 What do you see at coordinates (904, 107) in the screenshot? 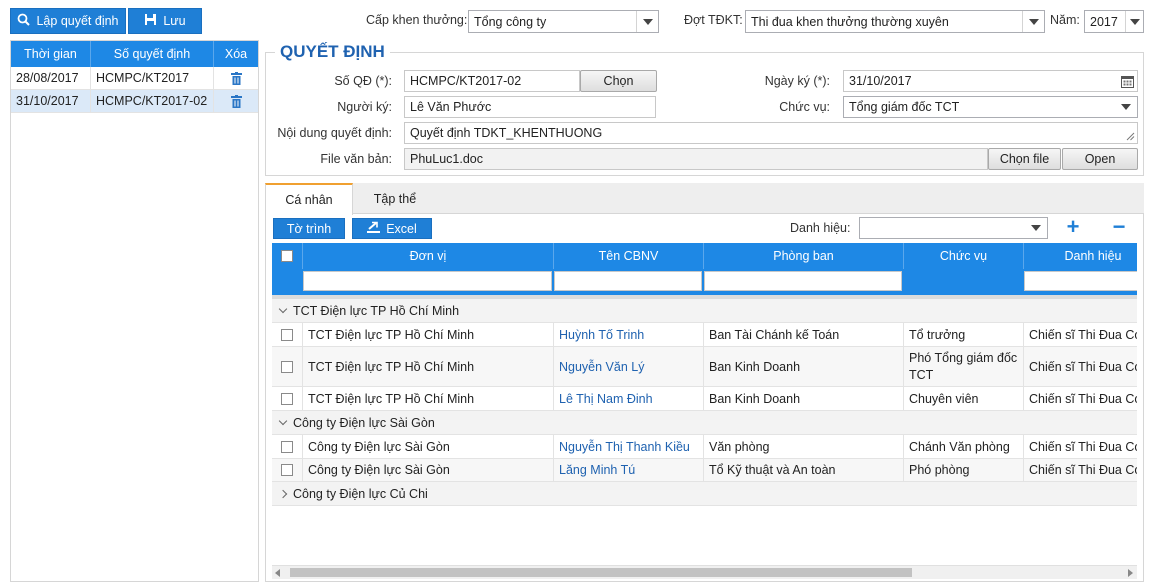
I see `position-value: Tổng giám đốc TCT` at bounding box center [904, 107].